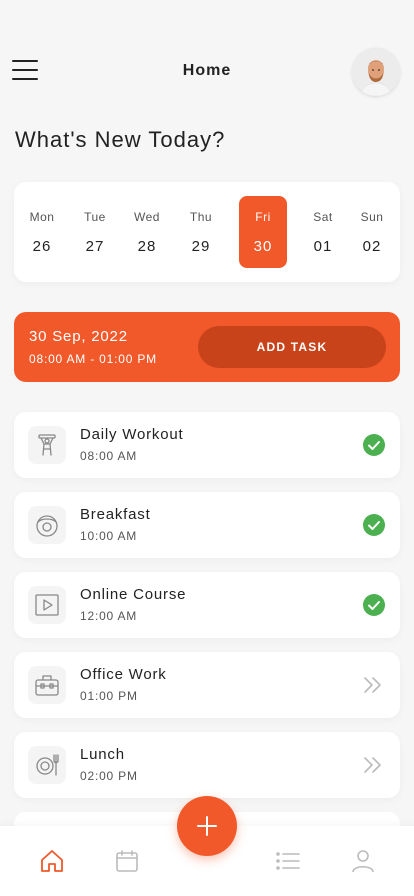  Describe the element at coordinates (207, 72) in the screenshot. I see `top-bar: Home` at that location.